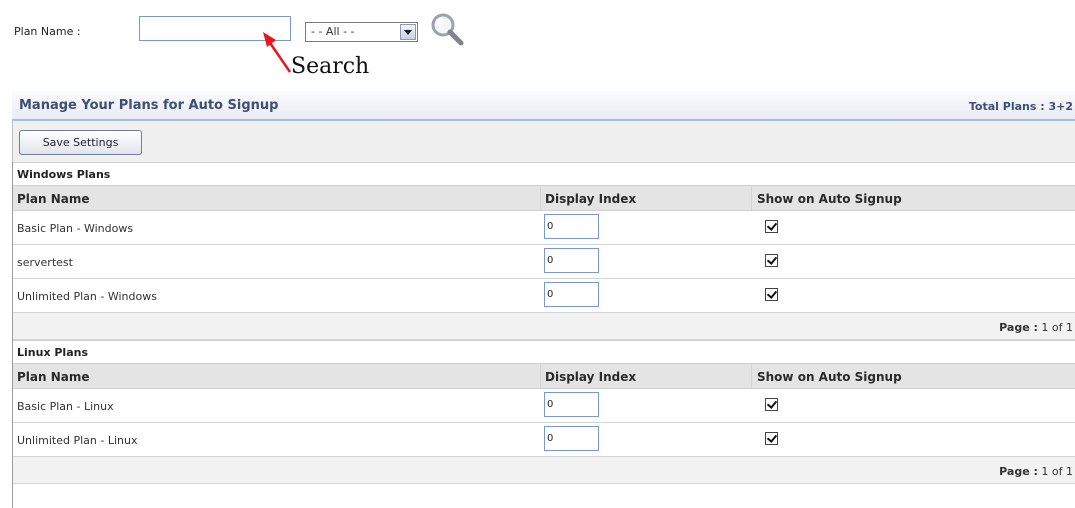 This screenshot has width=1075, height=508. Describe the element at coordinates (330, 66) in the screenshot. I see `annotation-search-label: Search` at that location.